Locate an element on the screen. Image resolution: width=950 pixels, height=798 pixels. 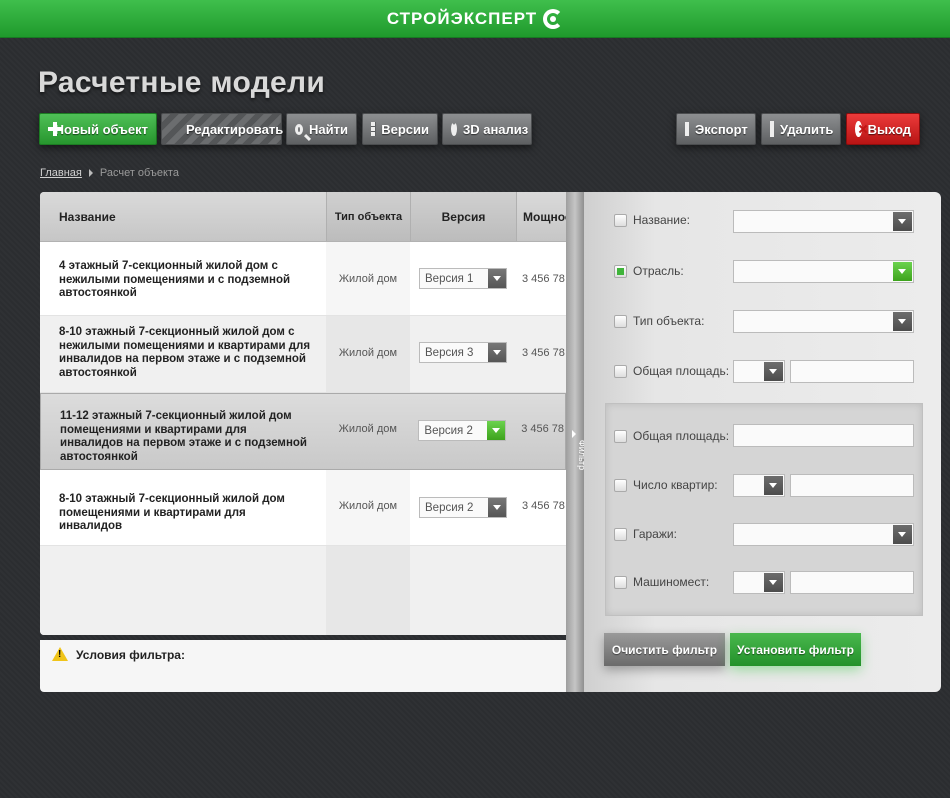
export-label: Экспорт is located at coordinates (721, 129).